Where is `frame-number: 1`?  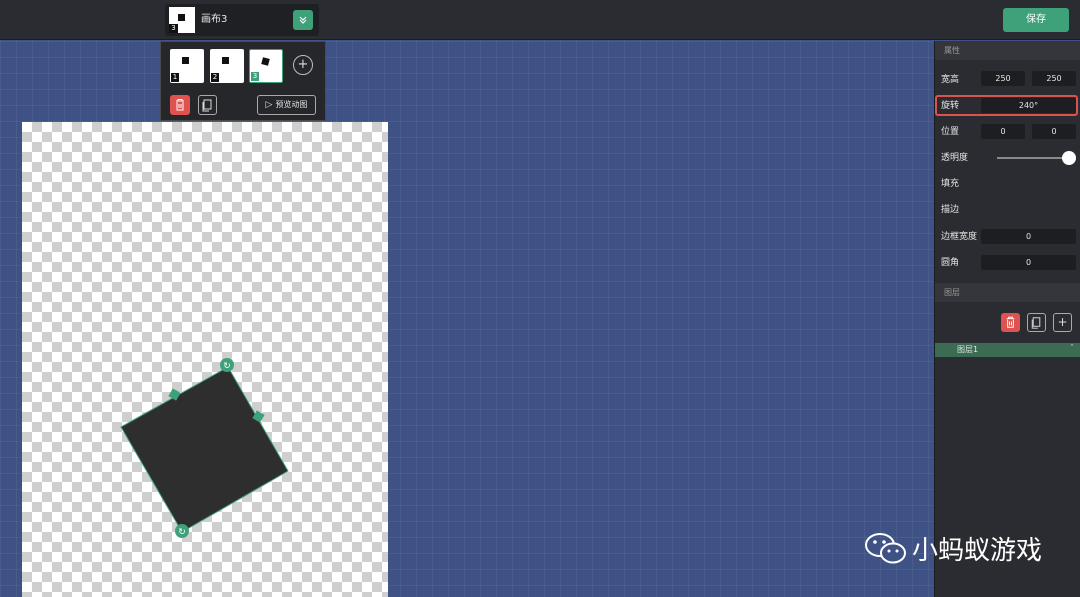
frame-number: 1 is located at coordinates (175, 77).